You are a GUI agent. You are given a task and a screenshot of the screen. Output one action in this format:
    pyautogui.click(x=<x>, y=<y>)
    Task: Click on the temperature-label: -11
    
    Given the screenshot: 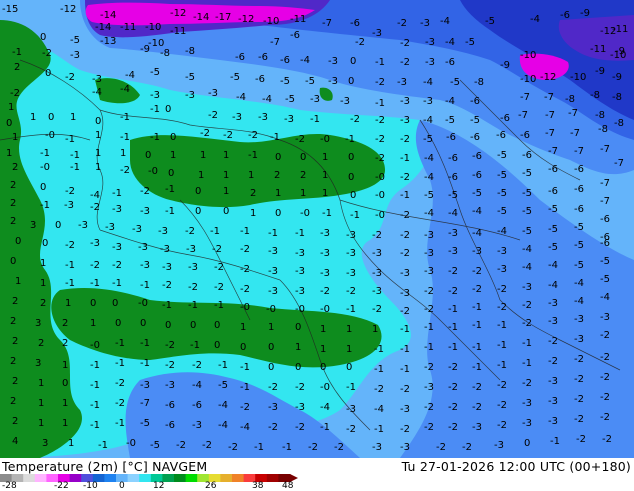 What is the action you would take?
    pyautogui.click(x=598, y=49)
    